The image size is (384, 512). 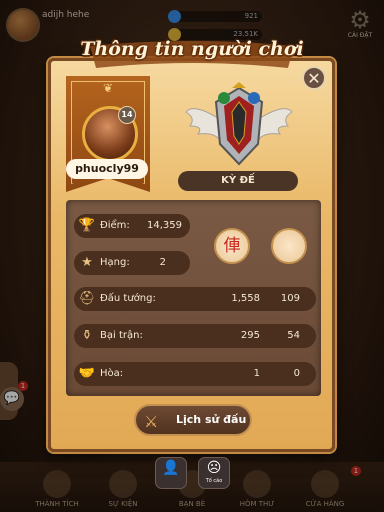 What do you see at coordinates (195, 374) in the screenshot?
I see `draws-row: 🤝 Hòa: 1 0` at bounding box center [195, 374].